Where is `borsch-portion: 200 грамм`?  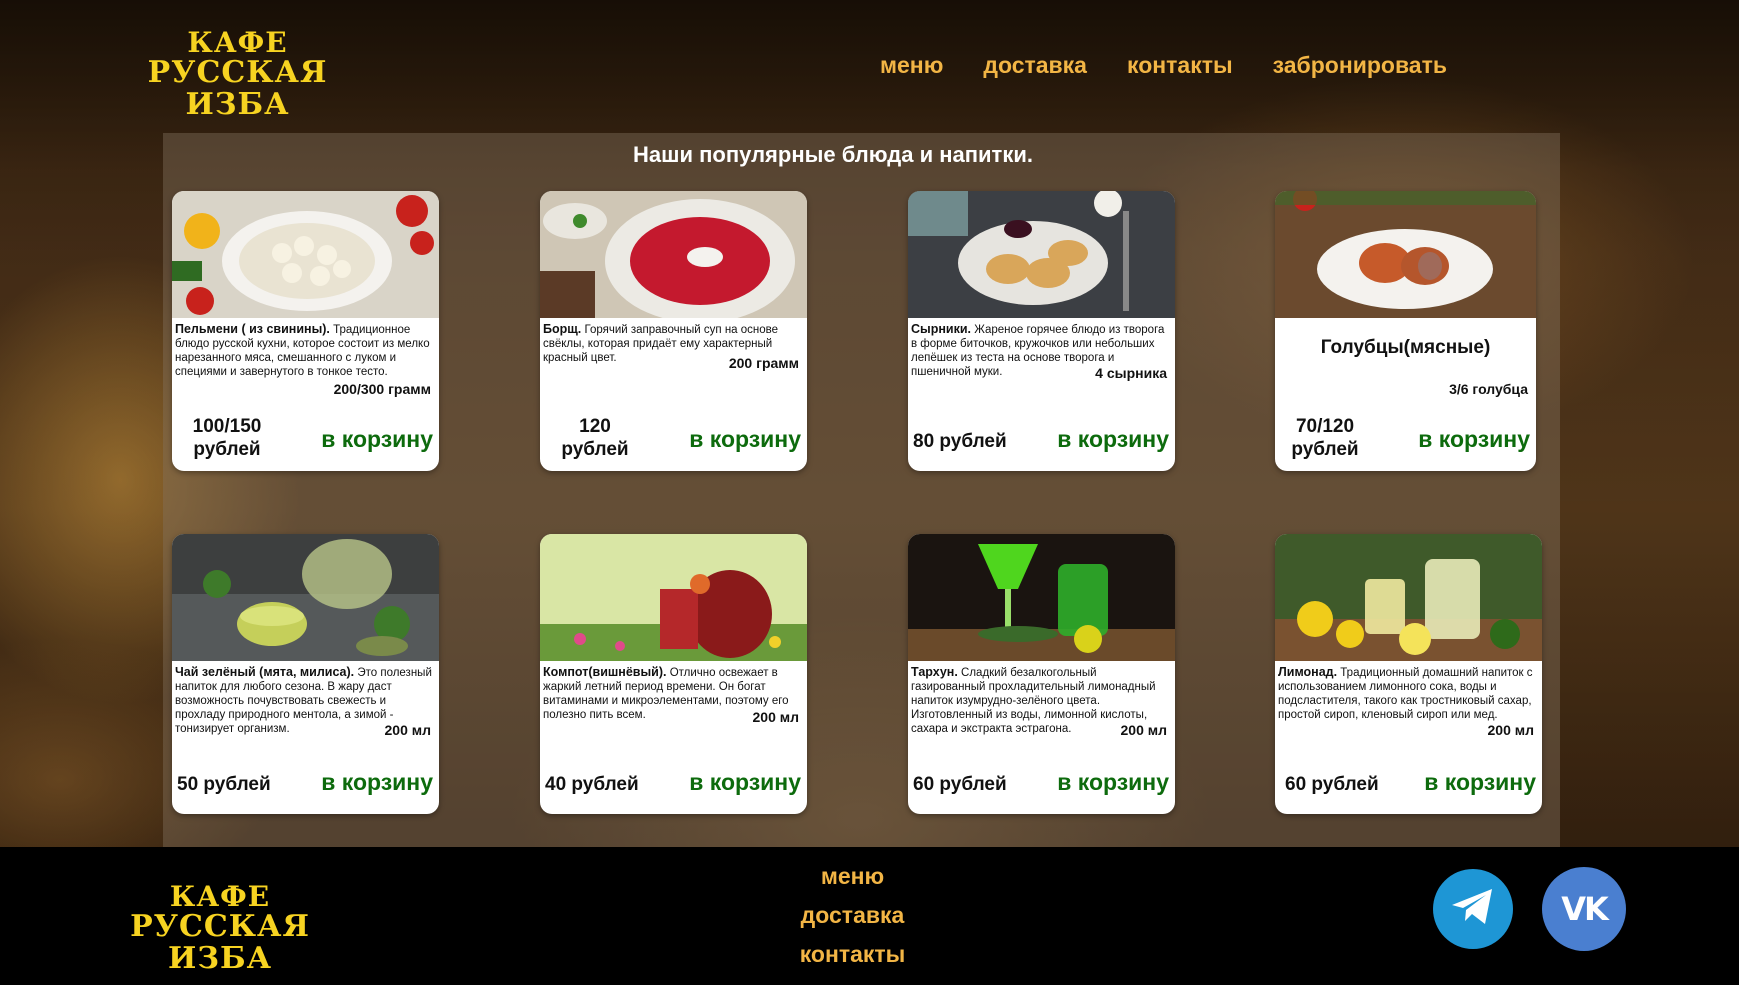 borsch-portion: 200 грамм is located at coordinates (763, 363).